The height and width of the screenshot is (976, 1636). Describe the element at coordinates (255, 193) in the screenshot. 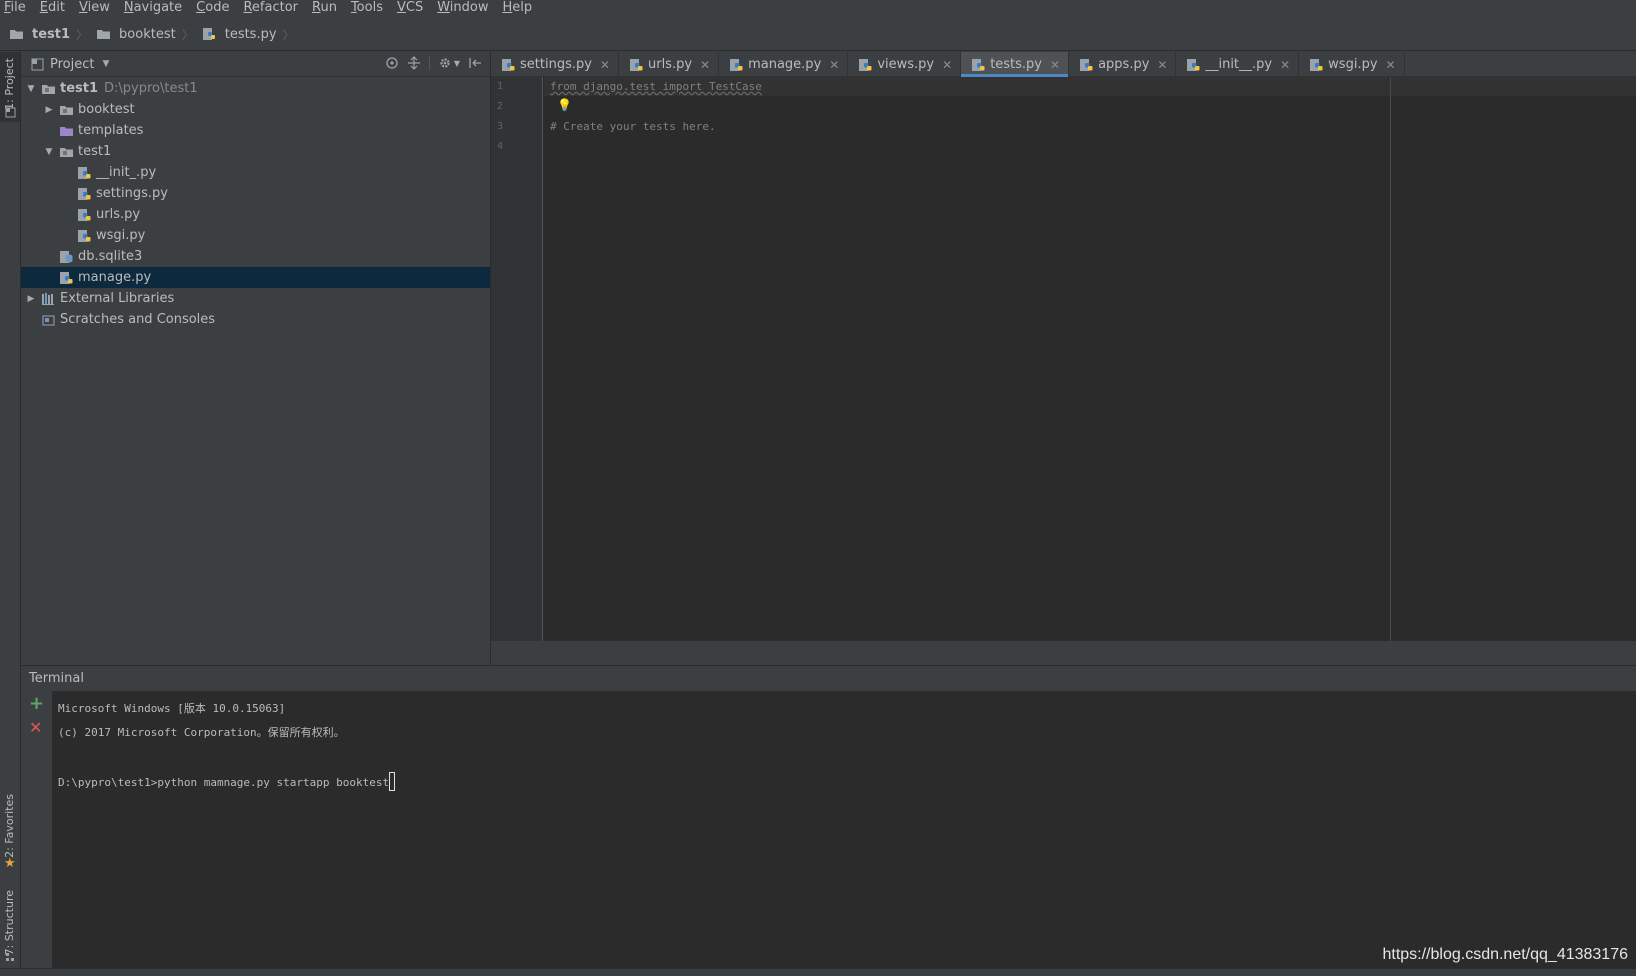

I see `tree-item: settings.py` at that location.